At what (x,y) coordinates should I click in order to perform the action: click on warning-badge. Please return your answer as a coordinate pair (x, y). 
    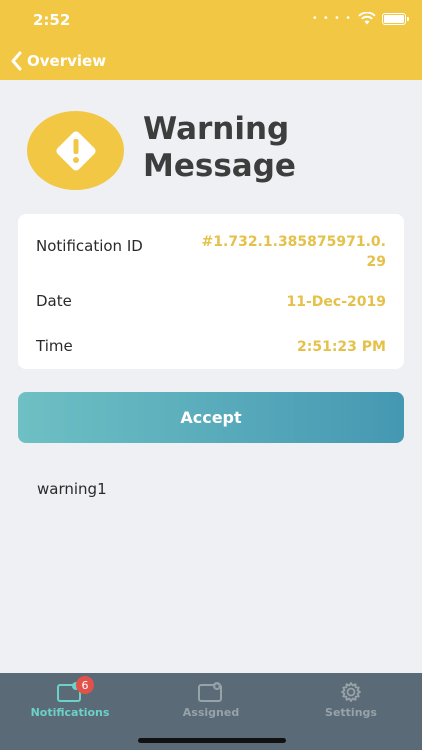
    Looking at the image, I should click on (75, 150).